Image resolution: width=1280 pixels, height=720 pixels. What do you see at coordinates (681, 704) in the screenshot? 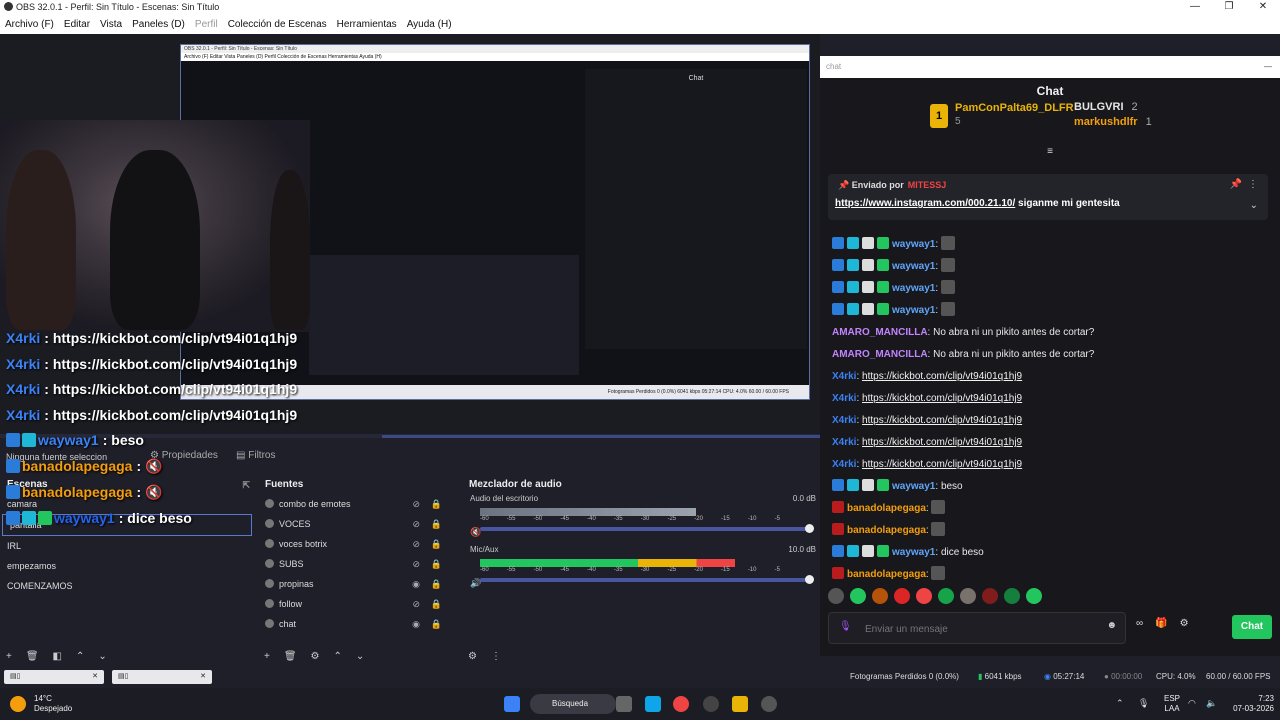
I see `chrome-icon` at bounding box center [681, 704].